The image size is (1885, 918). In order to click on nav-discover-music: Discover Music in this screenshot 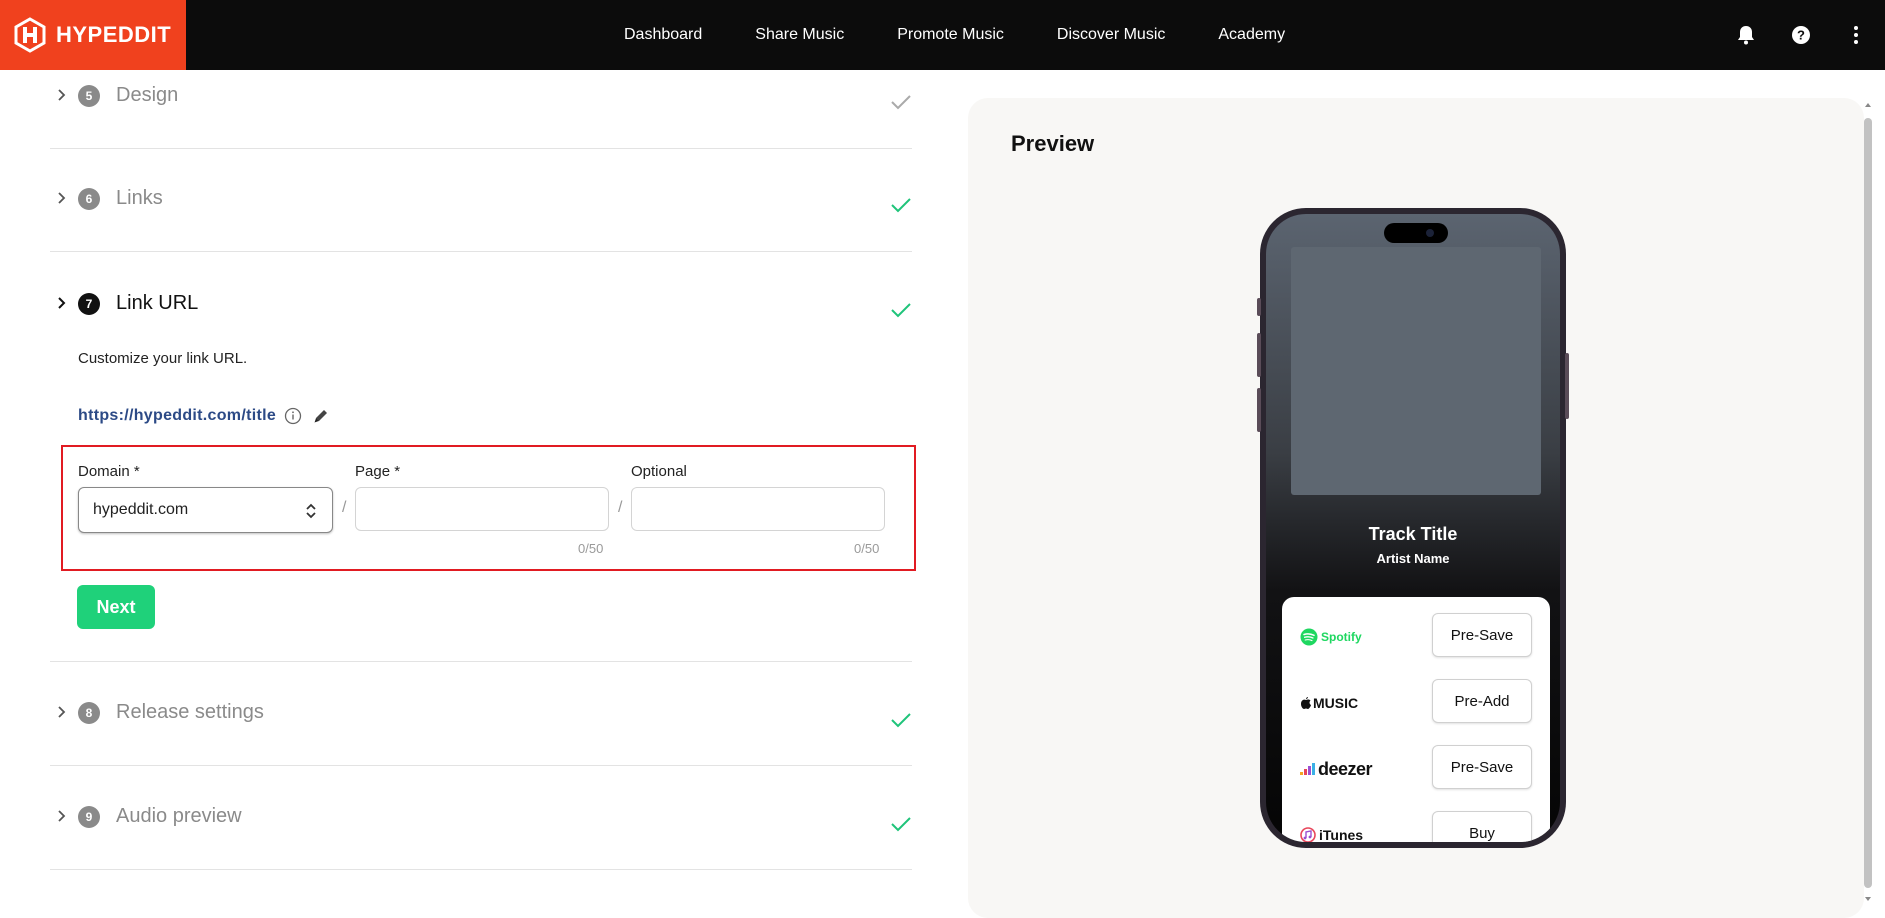, I will do `click(1111, 35)`.